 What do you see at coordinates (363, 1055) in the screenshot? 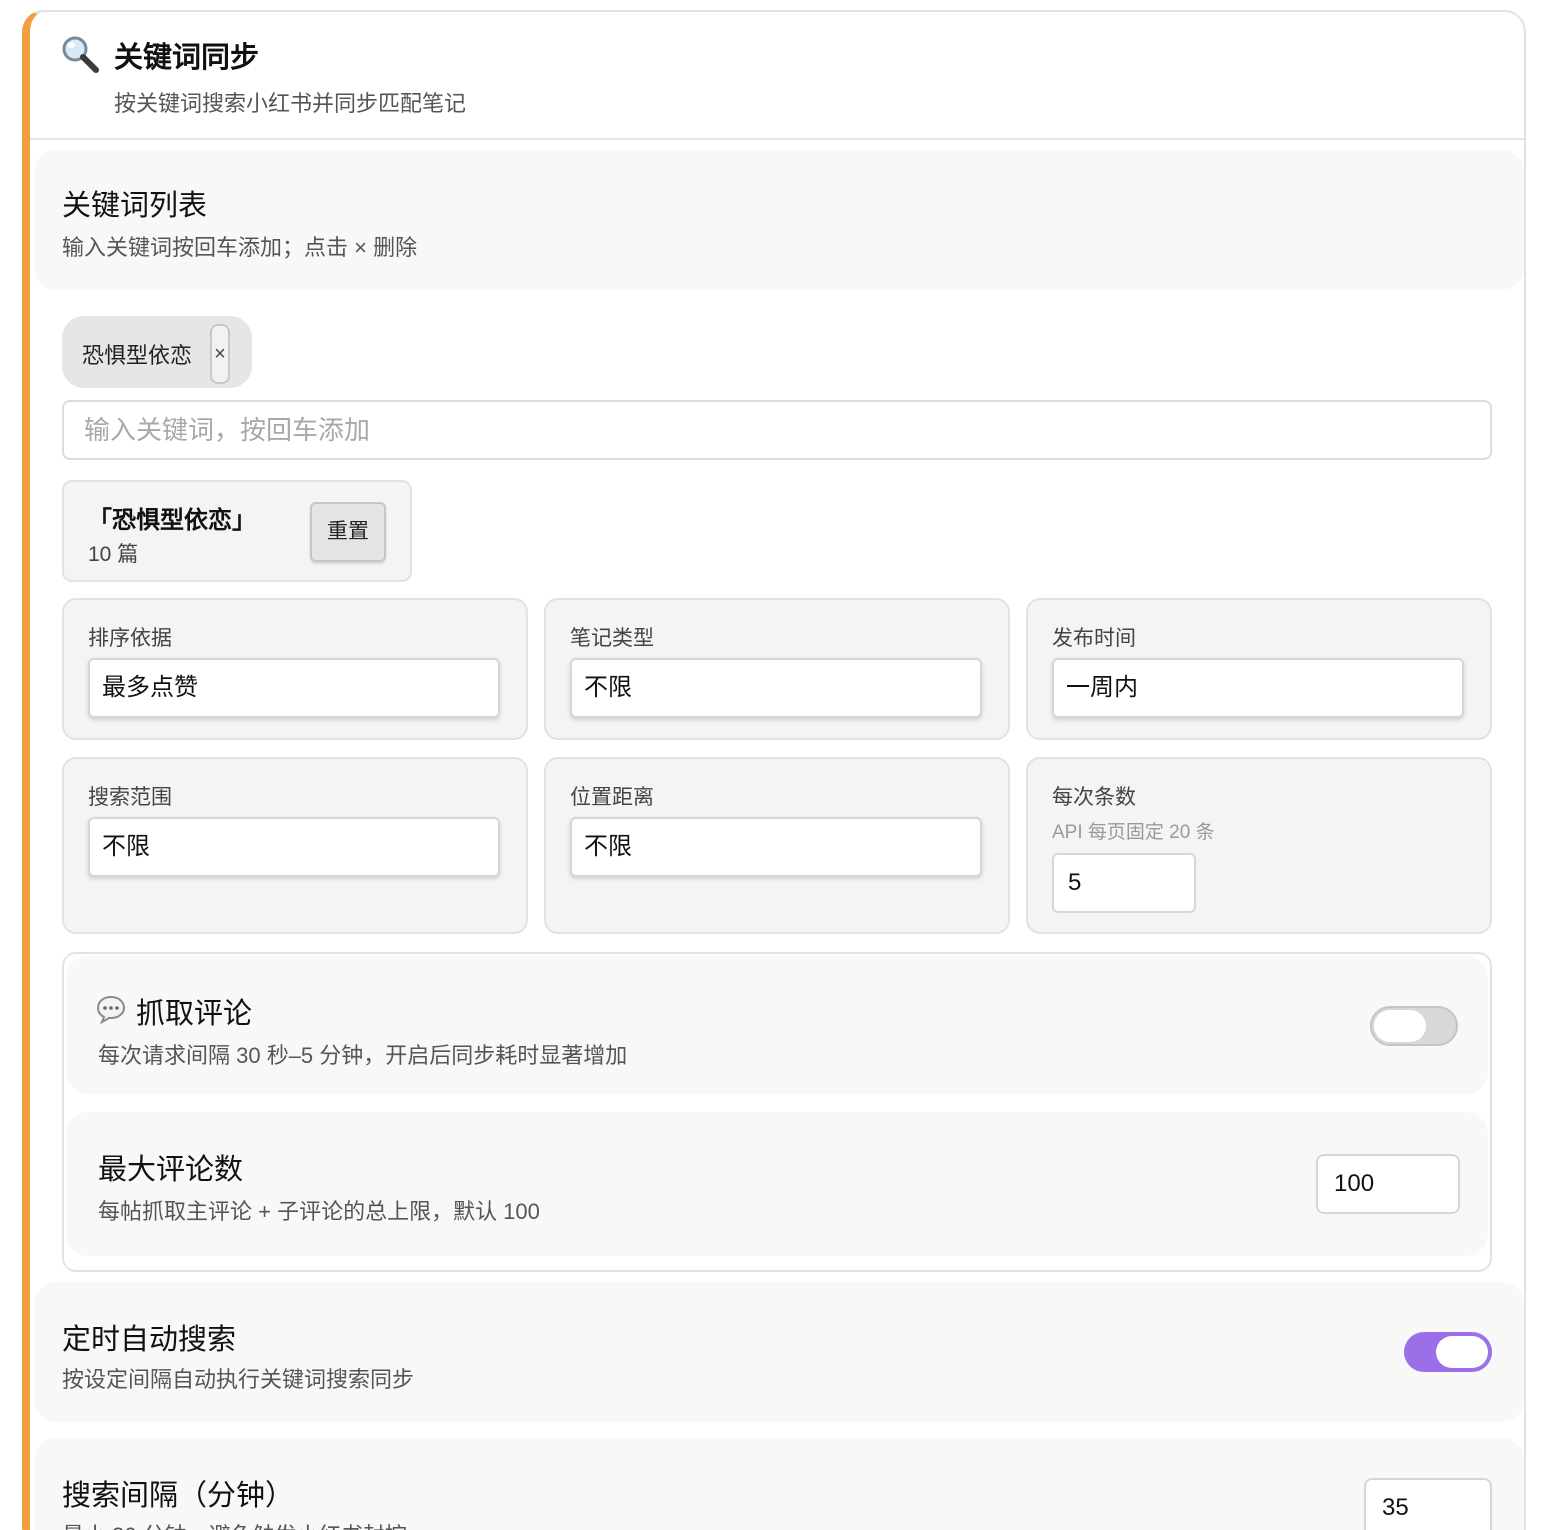
I see `comments-description: 每次请求间隔 30 秒–5 分钟，开启后同步耗时显著增加` at bounding box center [363, 1055].